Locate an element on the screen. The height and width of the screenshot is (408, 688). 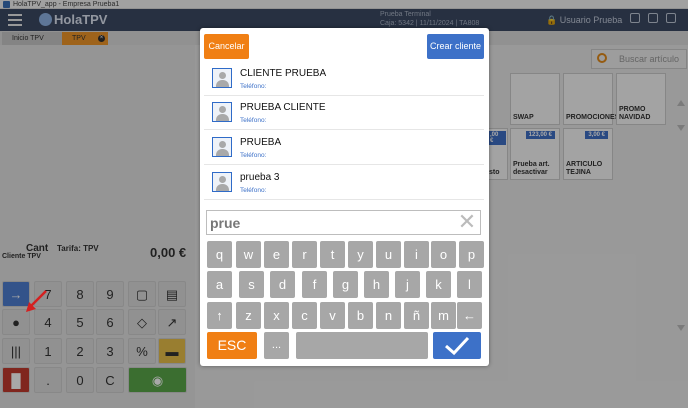
key-g: g is located at coordinates (345, 284).